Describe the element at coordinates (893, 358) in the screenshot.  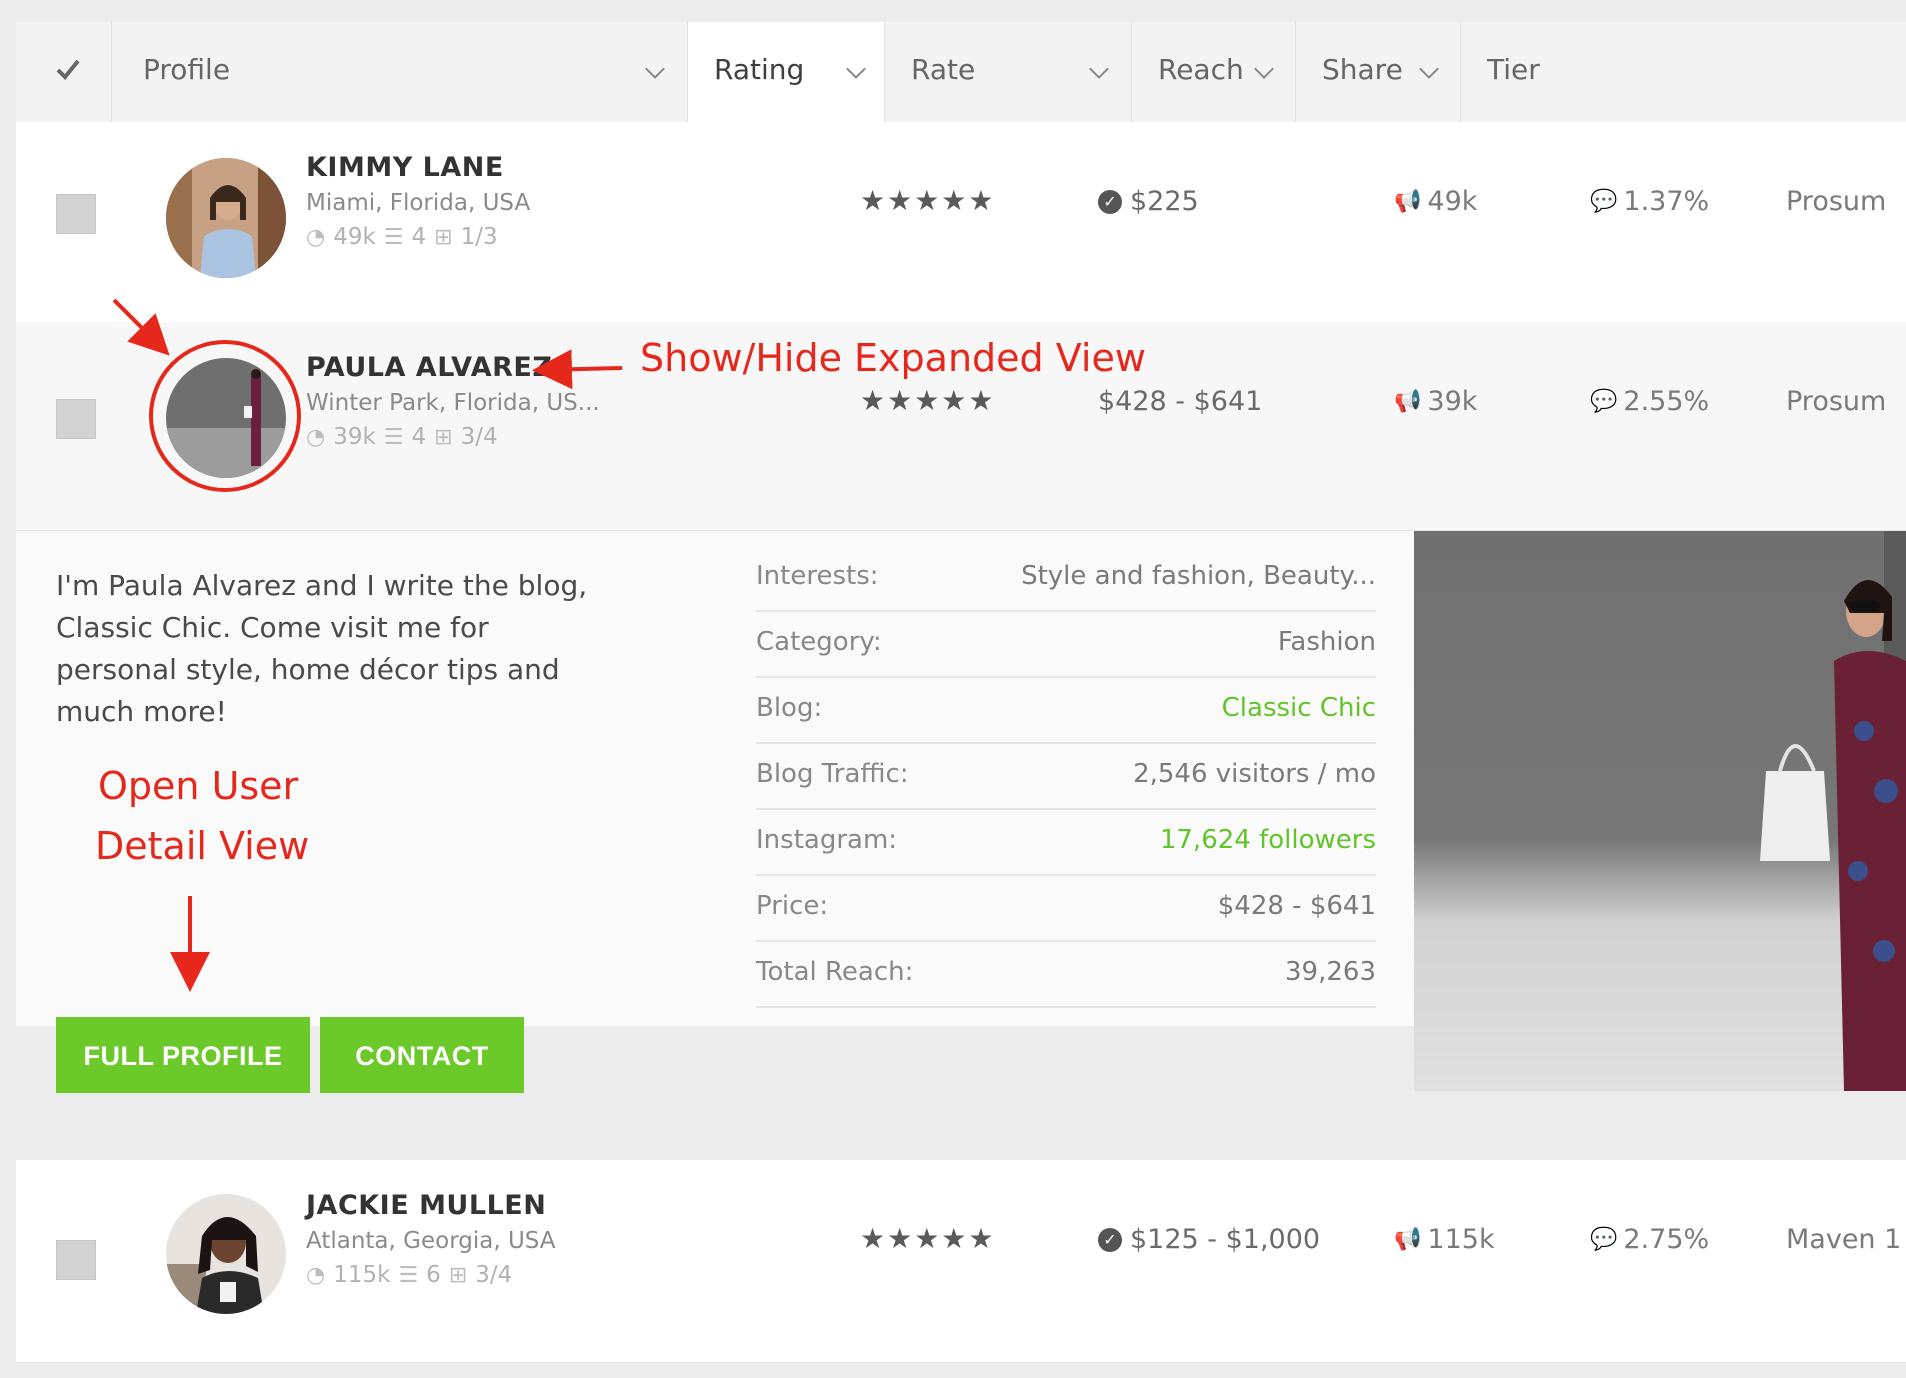
I see `annotation-show-hide: Show/Hide Expanded View` at that location.